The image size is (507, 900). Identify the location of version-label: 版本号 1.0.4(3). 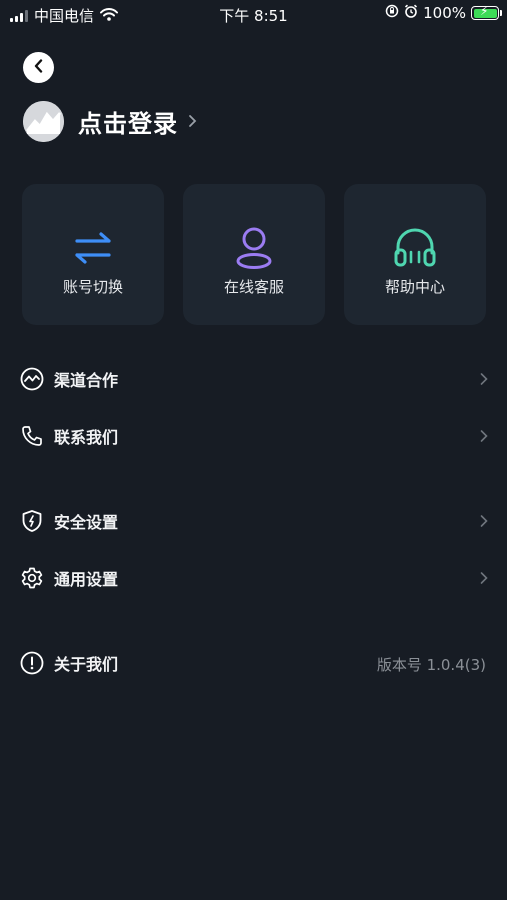
(431, 665).